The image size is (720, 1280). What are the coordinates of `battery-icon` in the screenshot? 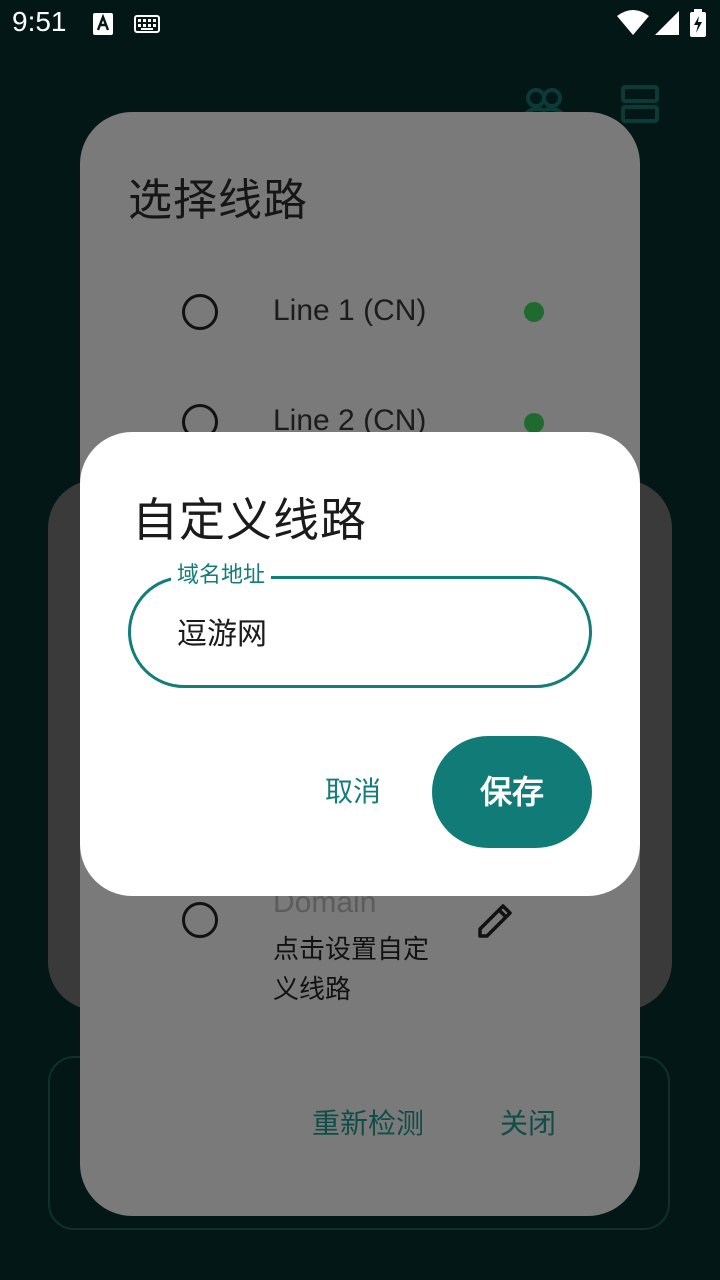 It's located at (698, 23).